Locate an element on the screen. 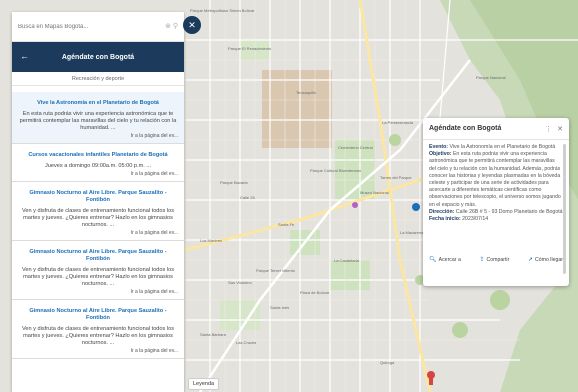 This screenshot has width=578, height=392. map-label: Cementerio Central is located at coordinates (355, 147).